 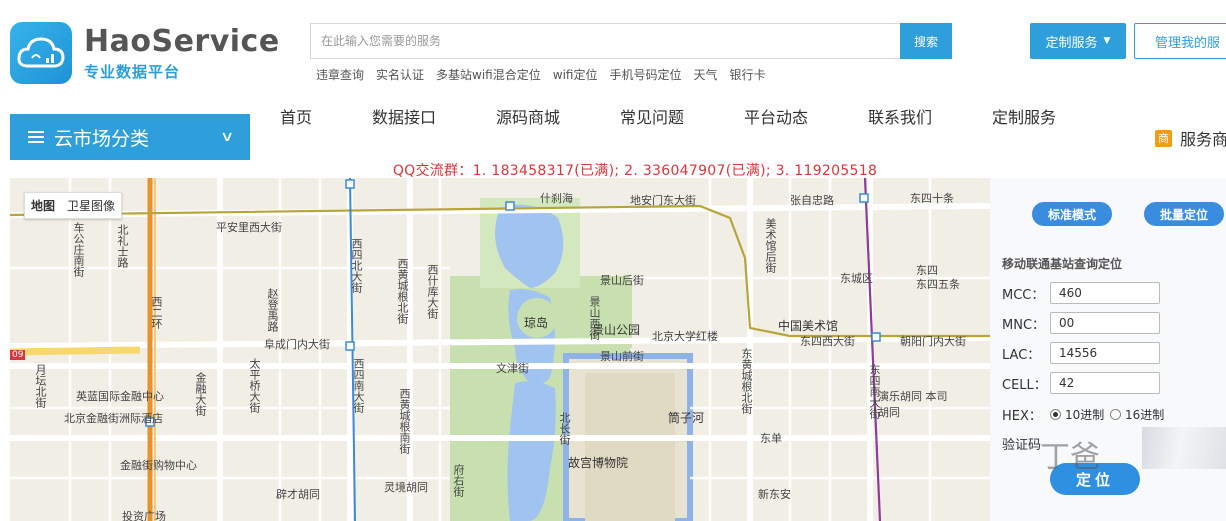 What do you see at coordinates (200, 394) in the screenshot?
I see `map-label: 金融大街` at bounding box center [200, 394].